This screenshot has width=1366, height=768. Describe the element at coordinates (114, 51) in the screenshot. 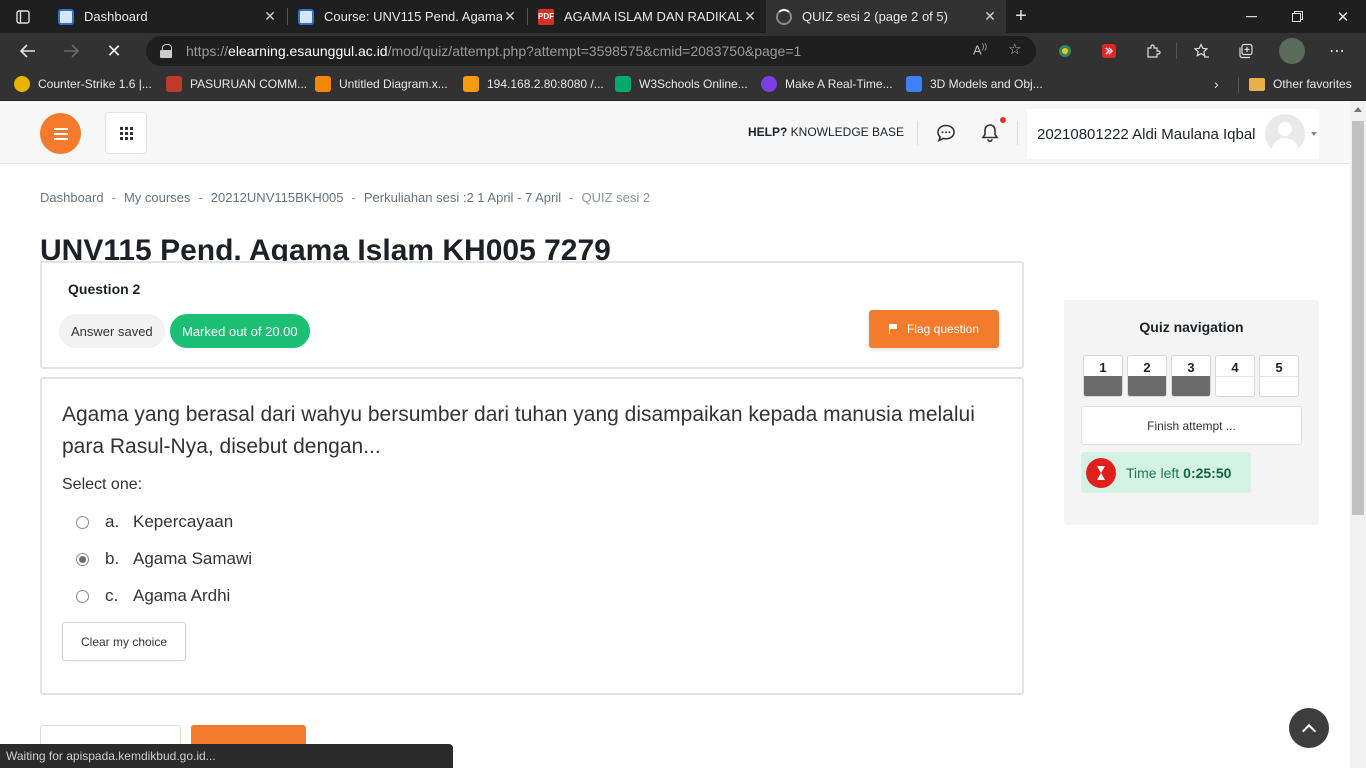

I see `stop-loading-icon: ✕` at that location.